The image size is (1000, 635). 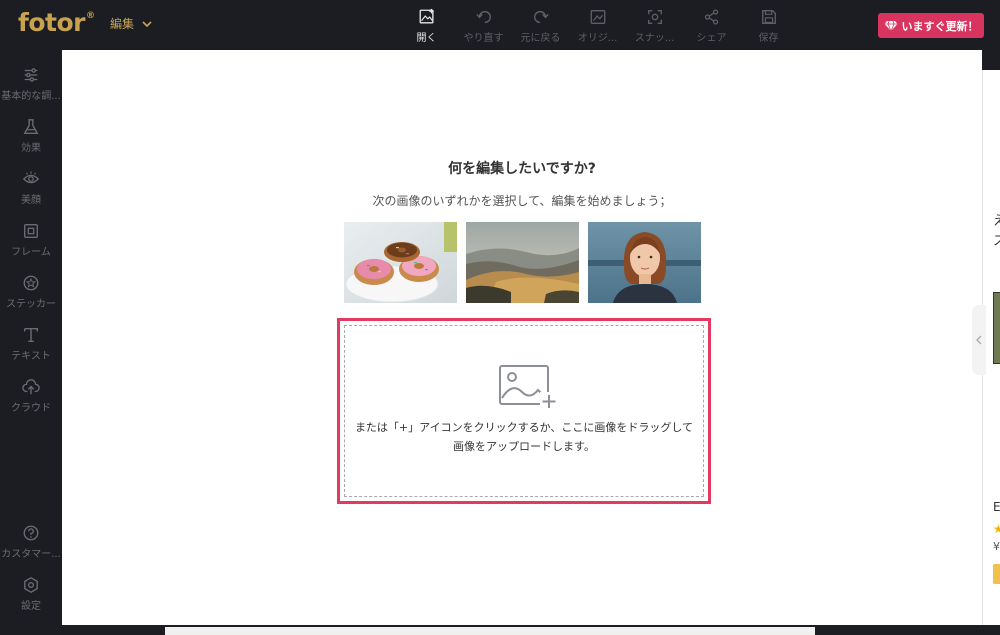 I want to click on sidebar-item-frames: フレーム, so click(x=31, y=240).